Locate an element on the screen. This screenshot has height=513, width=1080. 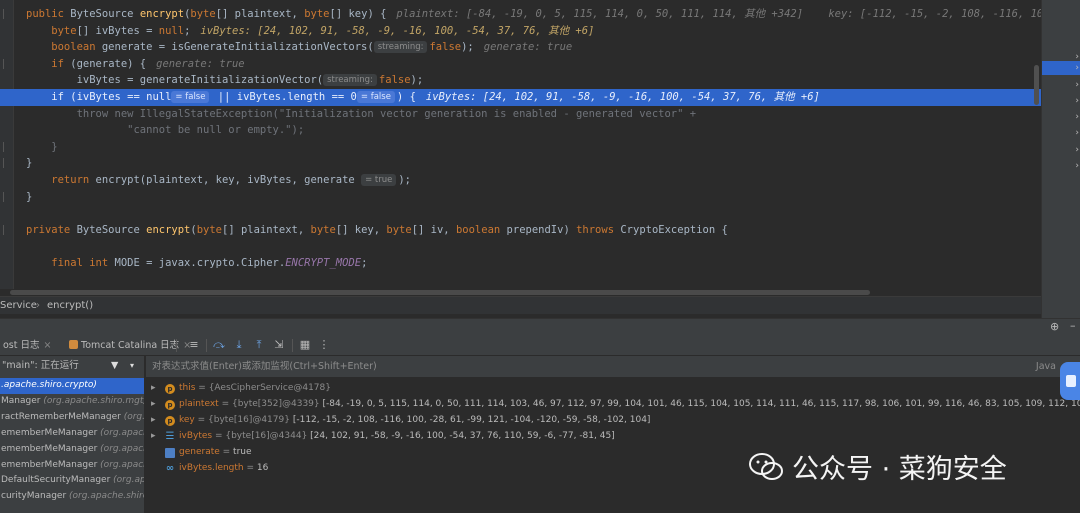
variable-text: generate = true is located at coordinates (215, 453).